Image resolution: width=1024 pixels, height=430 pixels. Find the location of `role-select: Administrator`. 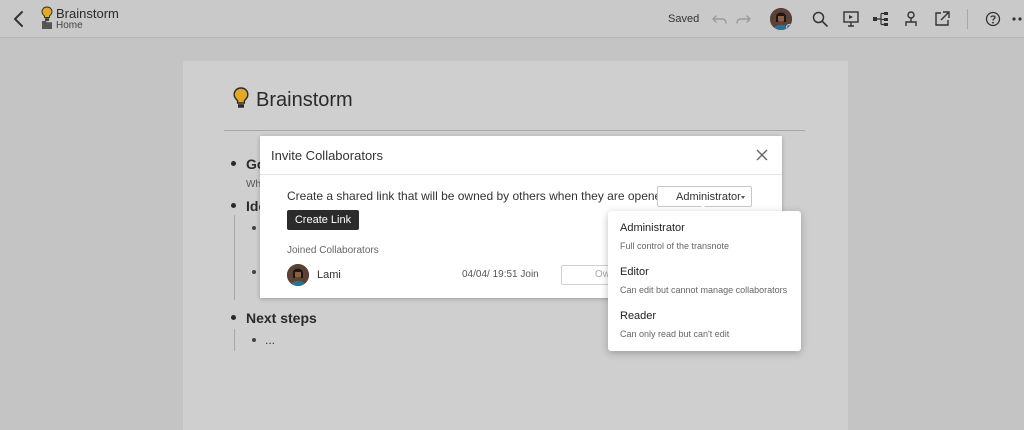

role-select: Administrator is located at coordinates (704, 196).